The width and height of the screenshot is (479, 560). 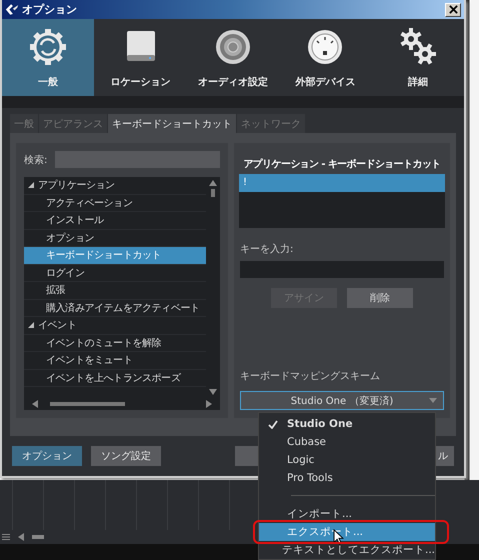 What do you see at coordinates (115, 291) in the screenshot?
I see `tree-item: 拡張` at bounding box center [115, 291].